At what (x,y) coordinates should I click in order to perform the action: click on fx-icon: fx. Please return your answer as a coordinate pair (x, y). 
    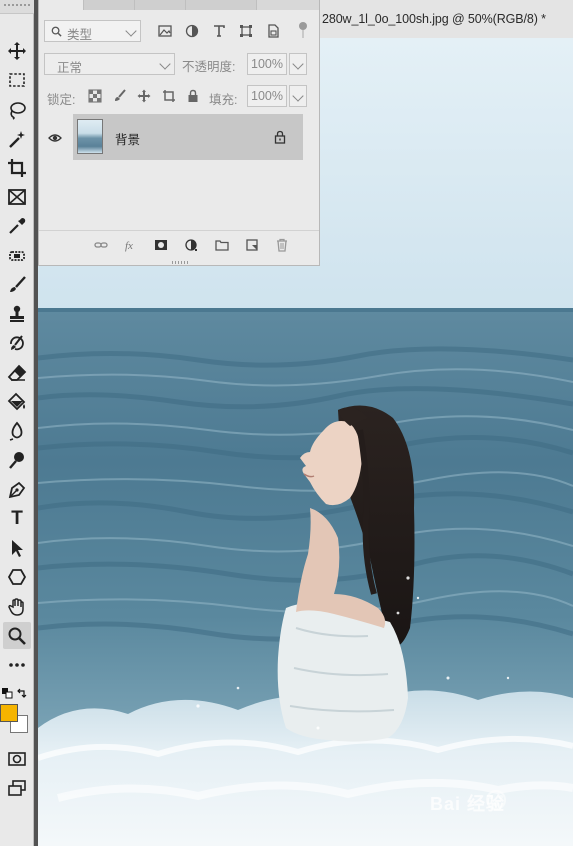
    Looking at the image, I should click on (129, 246).